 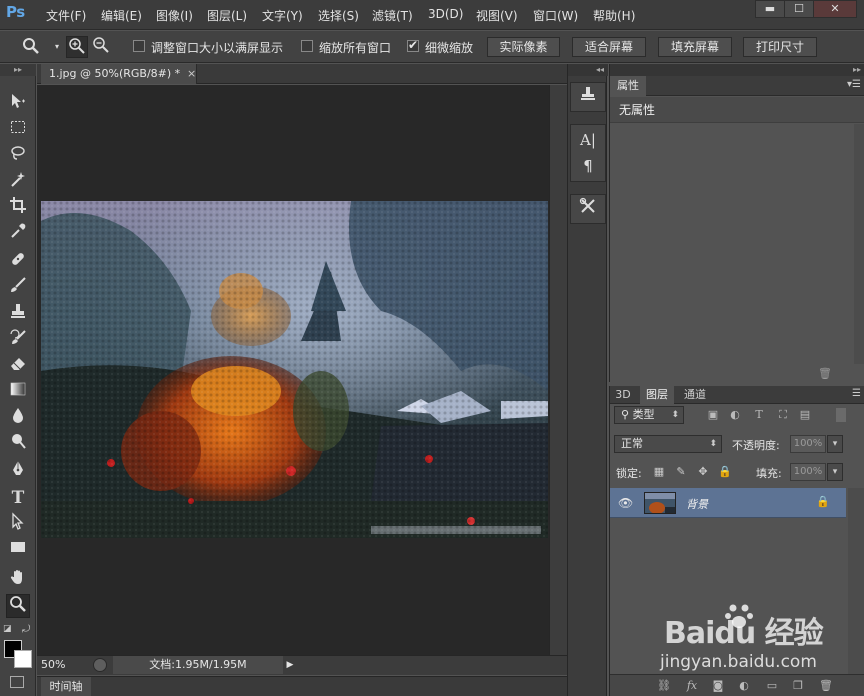 What do you see at coordinates (588, 70) in the screenshot?
I see `collapse-dock-icon: ◂◂` at bounding box center [588, 70].